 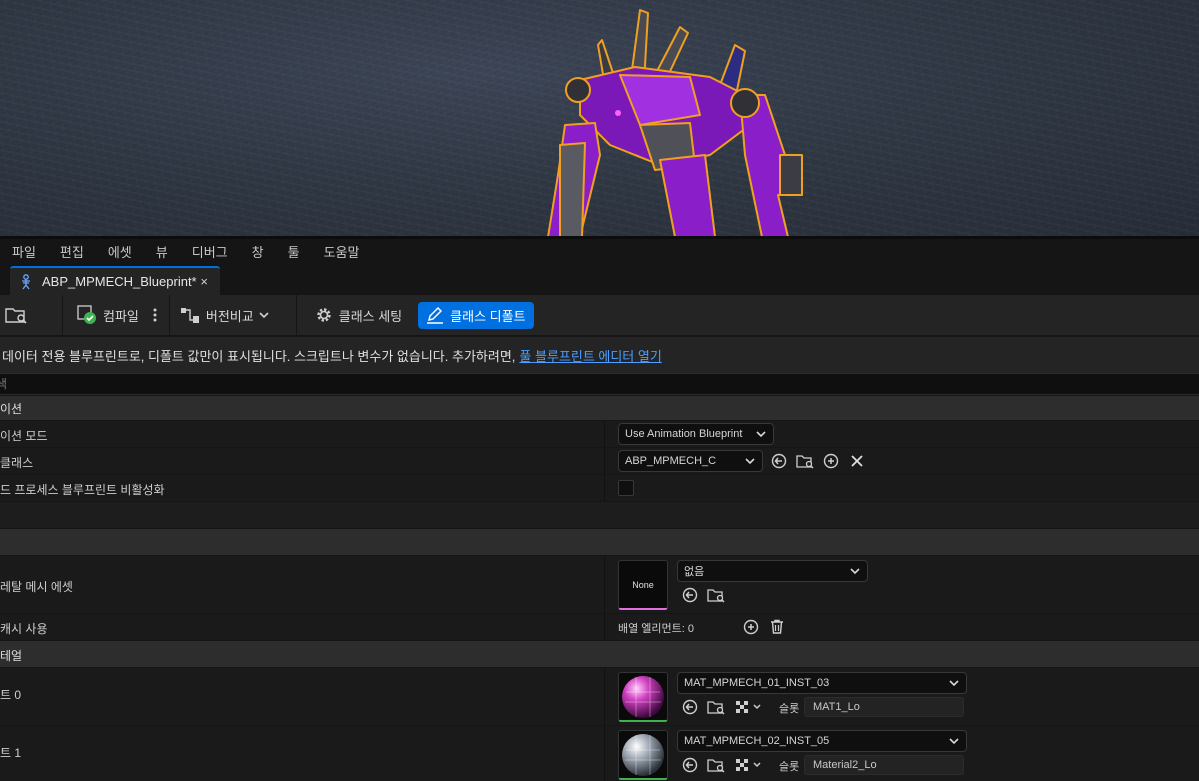 I want to click on menu-debug: 디버그, so click(x=210, y=251).